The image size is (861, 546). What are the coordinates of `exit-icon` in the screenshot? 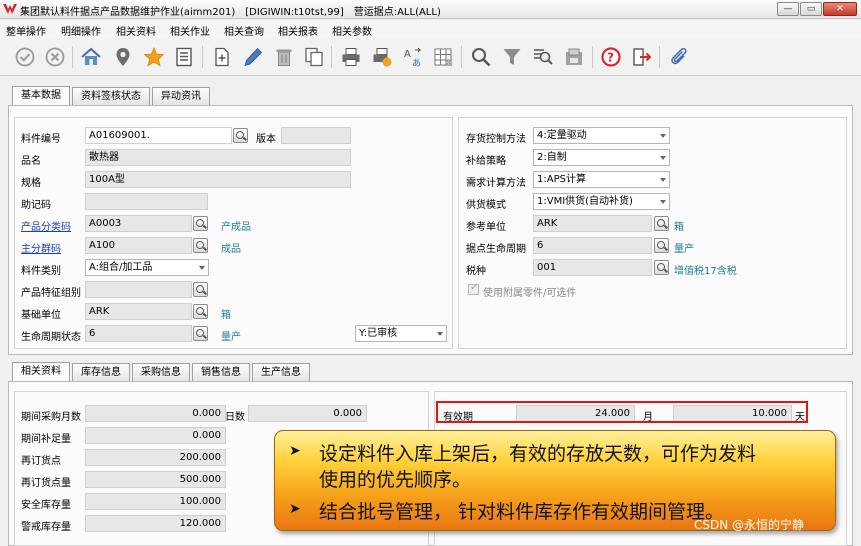 It's located at (642, 57).